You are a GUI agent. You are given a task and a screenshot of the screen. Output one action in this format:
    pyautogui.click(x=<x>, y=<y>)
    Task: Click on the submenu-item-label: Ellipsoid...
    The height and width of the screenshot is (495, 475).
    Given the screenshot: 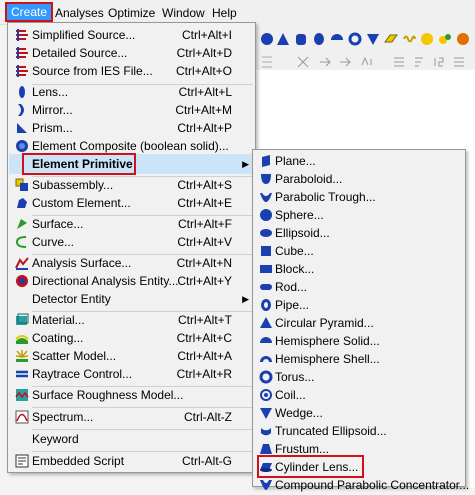 What is the action you would take?
    pyautogui.click(x=302, y=233)
    